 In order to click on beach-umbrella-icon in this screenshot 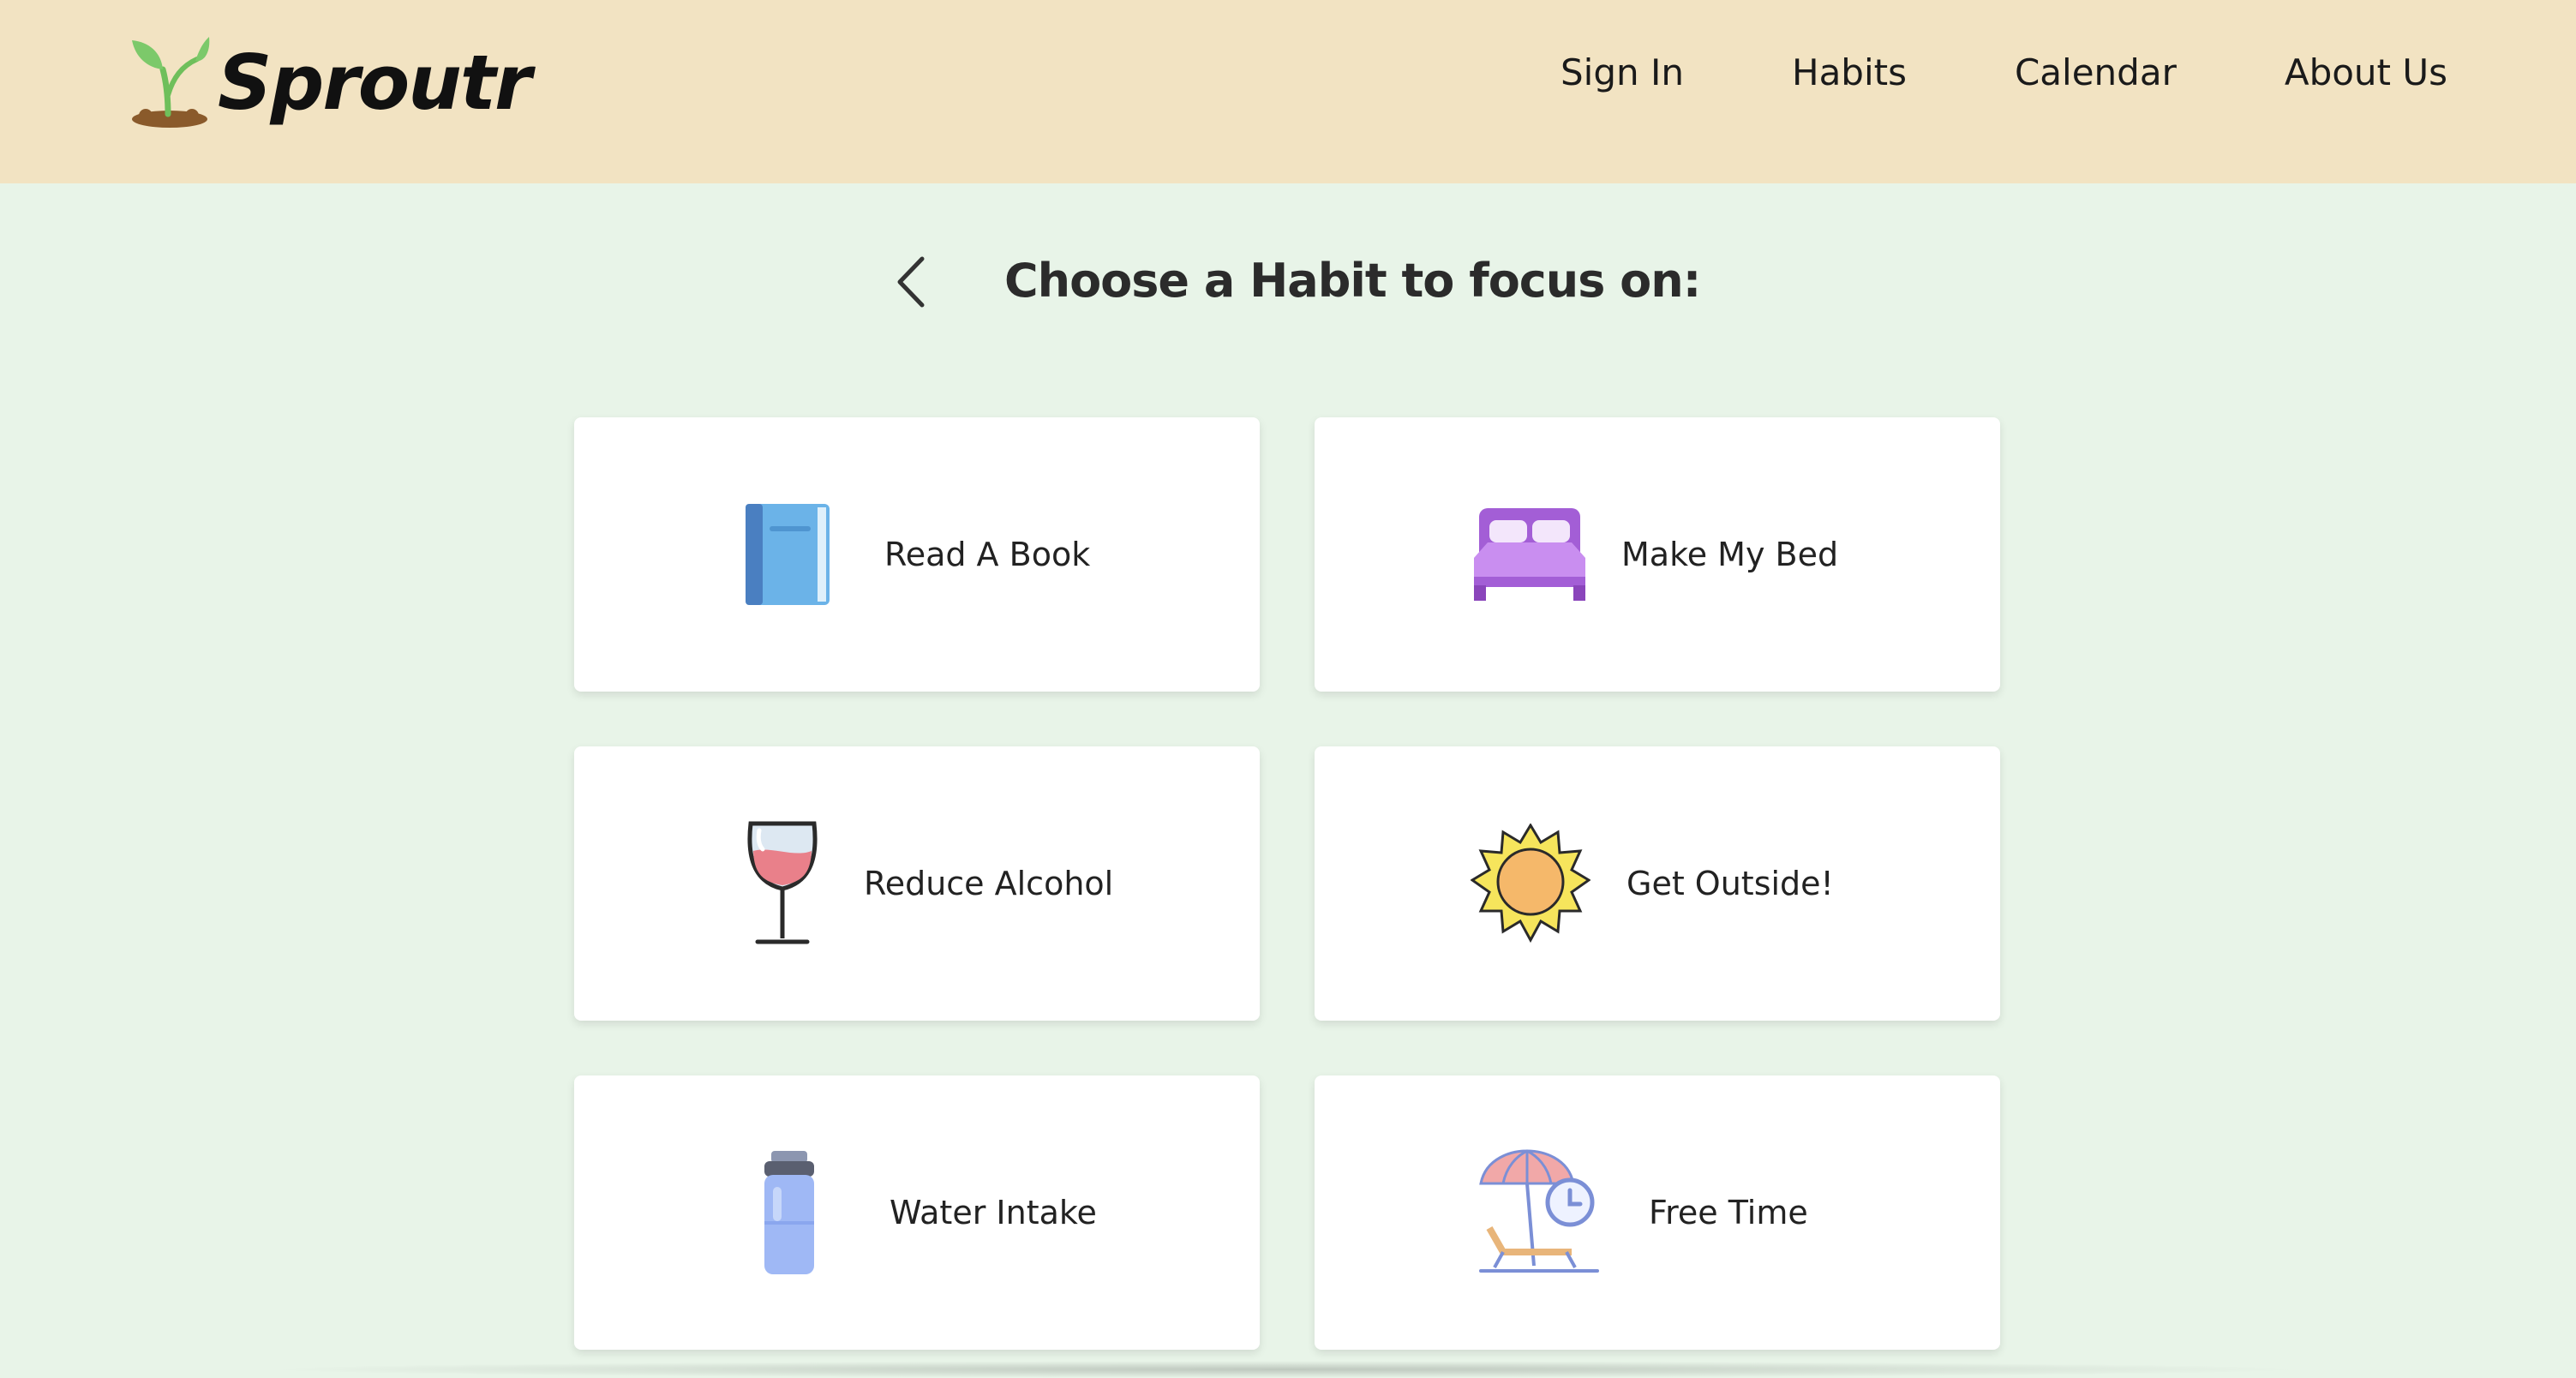, I will do `click(1539, 1211)`.